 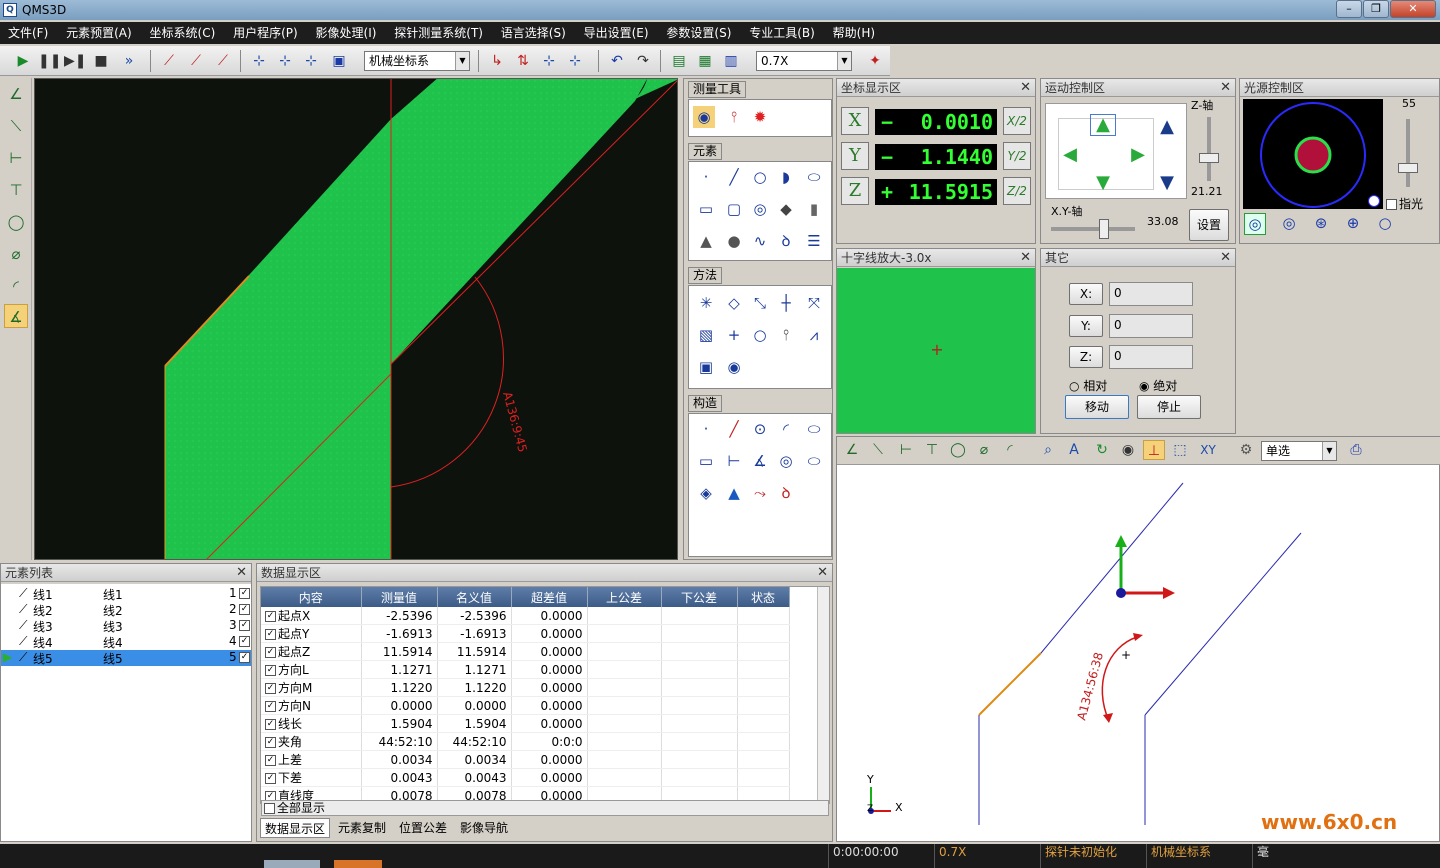 What do you see at coordinates (1376, 9) in the screenshot?
I see `maximize-button: ❐` at bounding box center [1376, 9].